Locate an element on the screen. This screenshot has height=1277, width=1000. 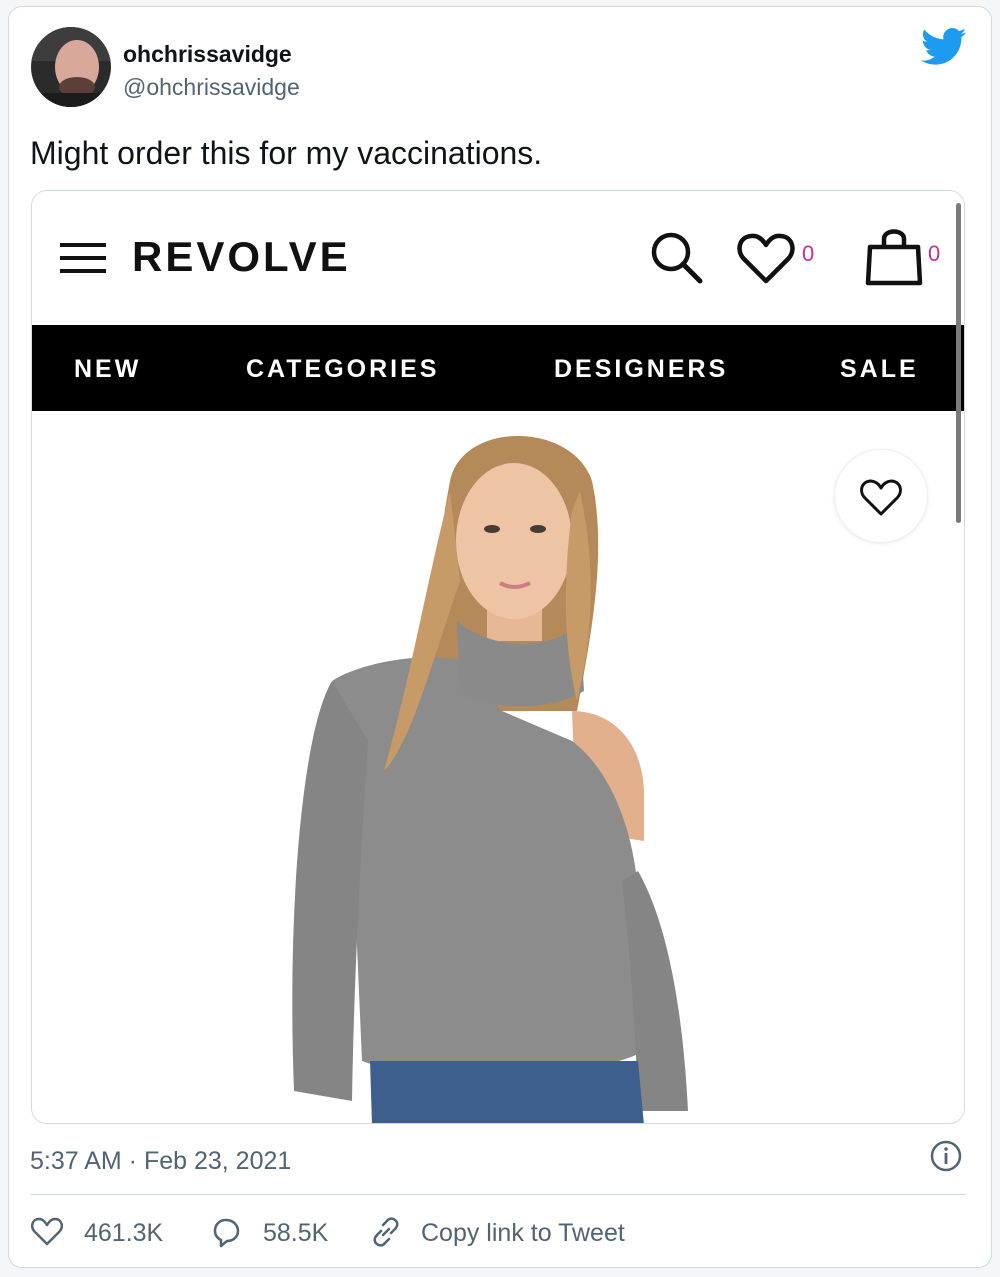
divider is located at coordinates (498, 1194).